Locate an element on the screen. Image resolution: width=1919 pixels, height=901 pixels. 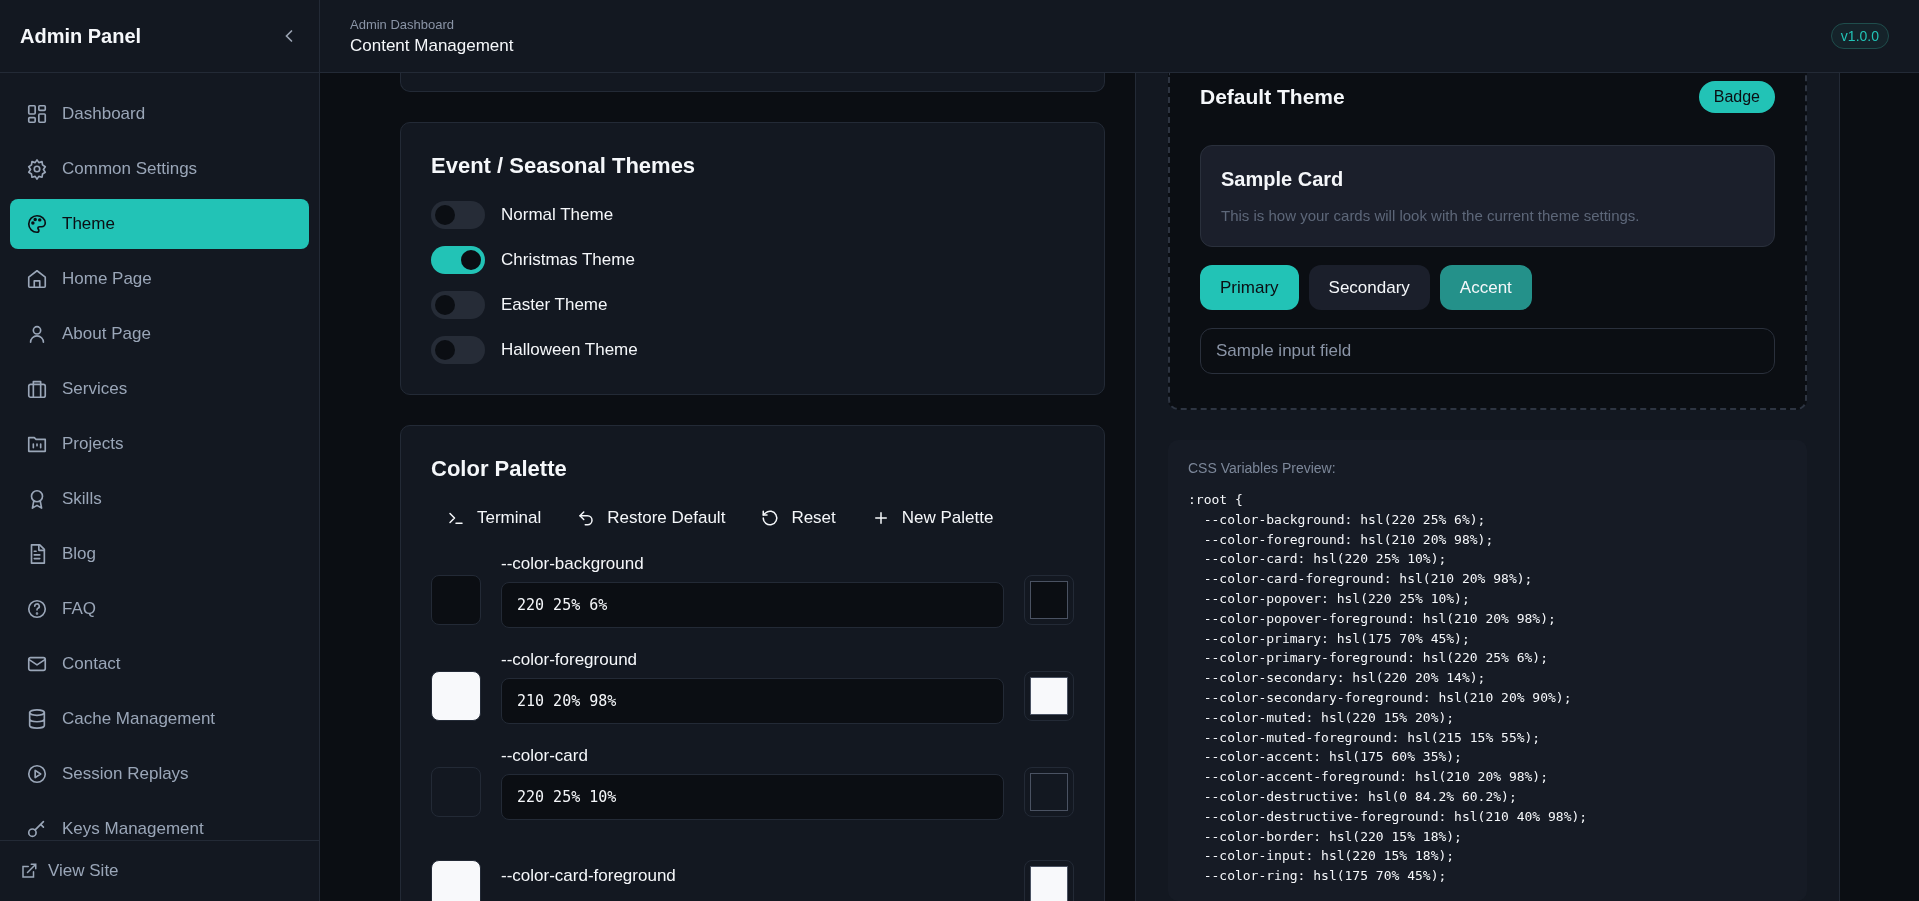
breadcrumb: Admin Dashboard is located at coordinates (403, 24).